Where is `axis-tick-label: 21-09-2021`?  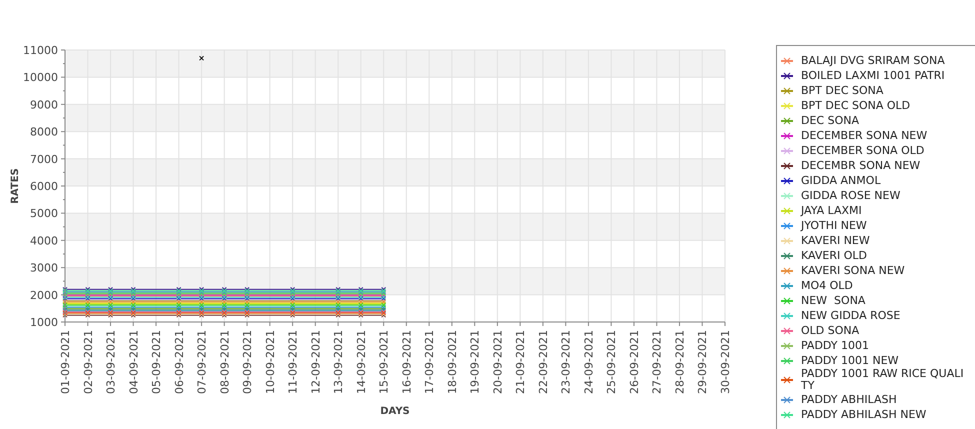
axis-tick-label: 21-09-2021 is located at coordinates (521, 362).